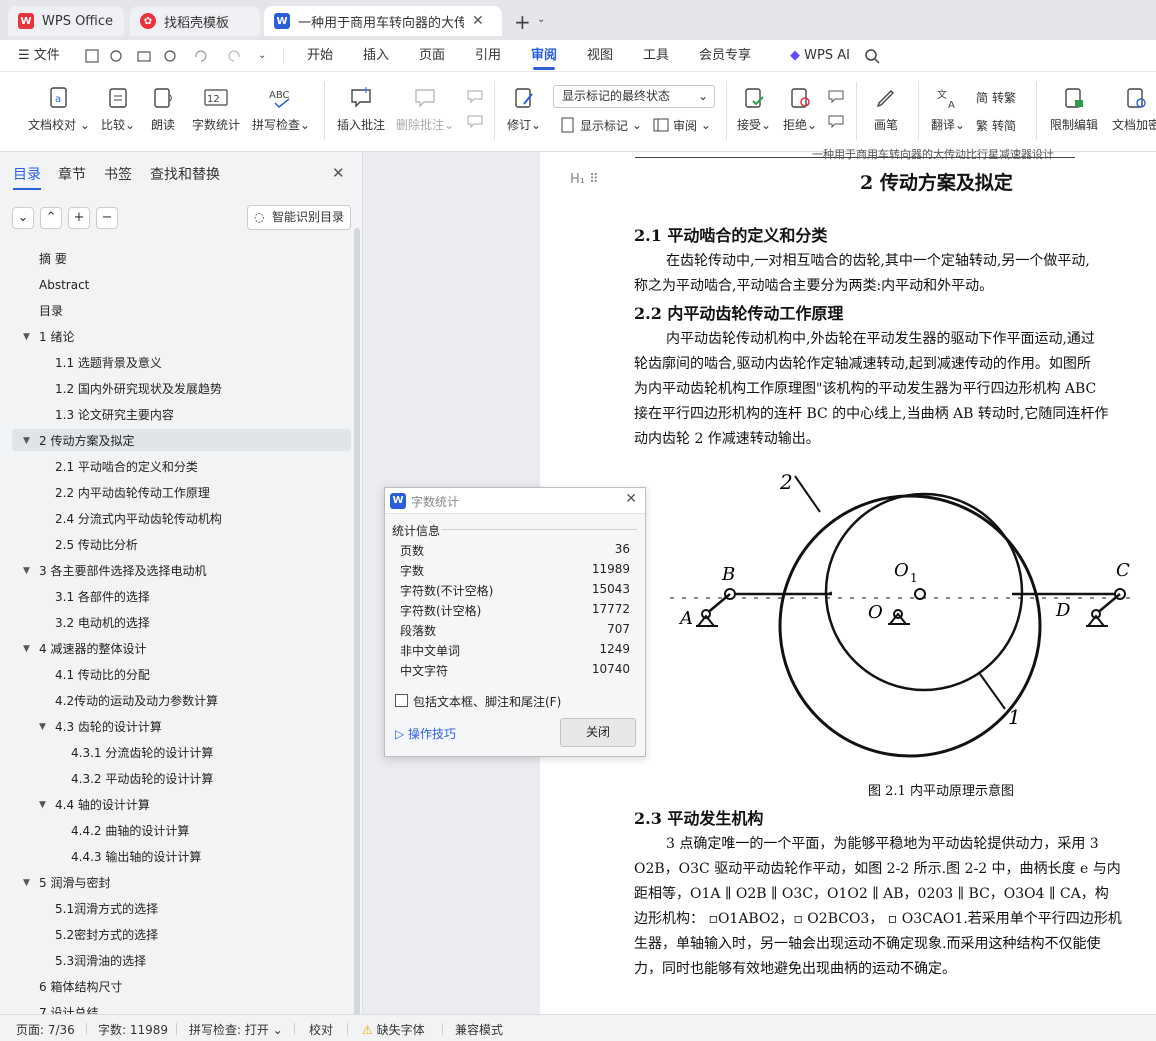 The image size is (1156, 1041). I want to click on toc-item: ▼ 4.3 齿轮的设计计算, so click(100, 727).